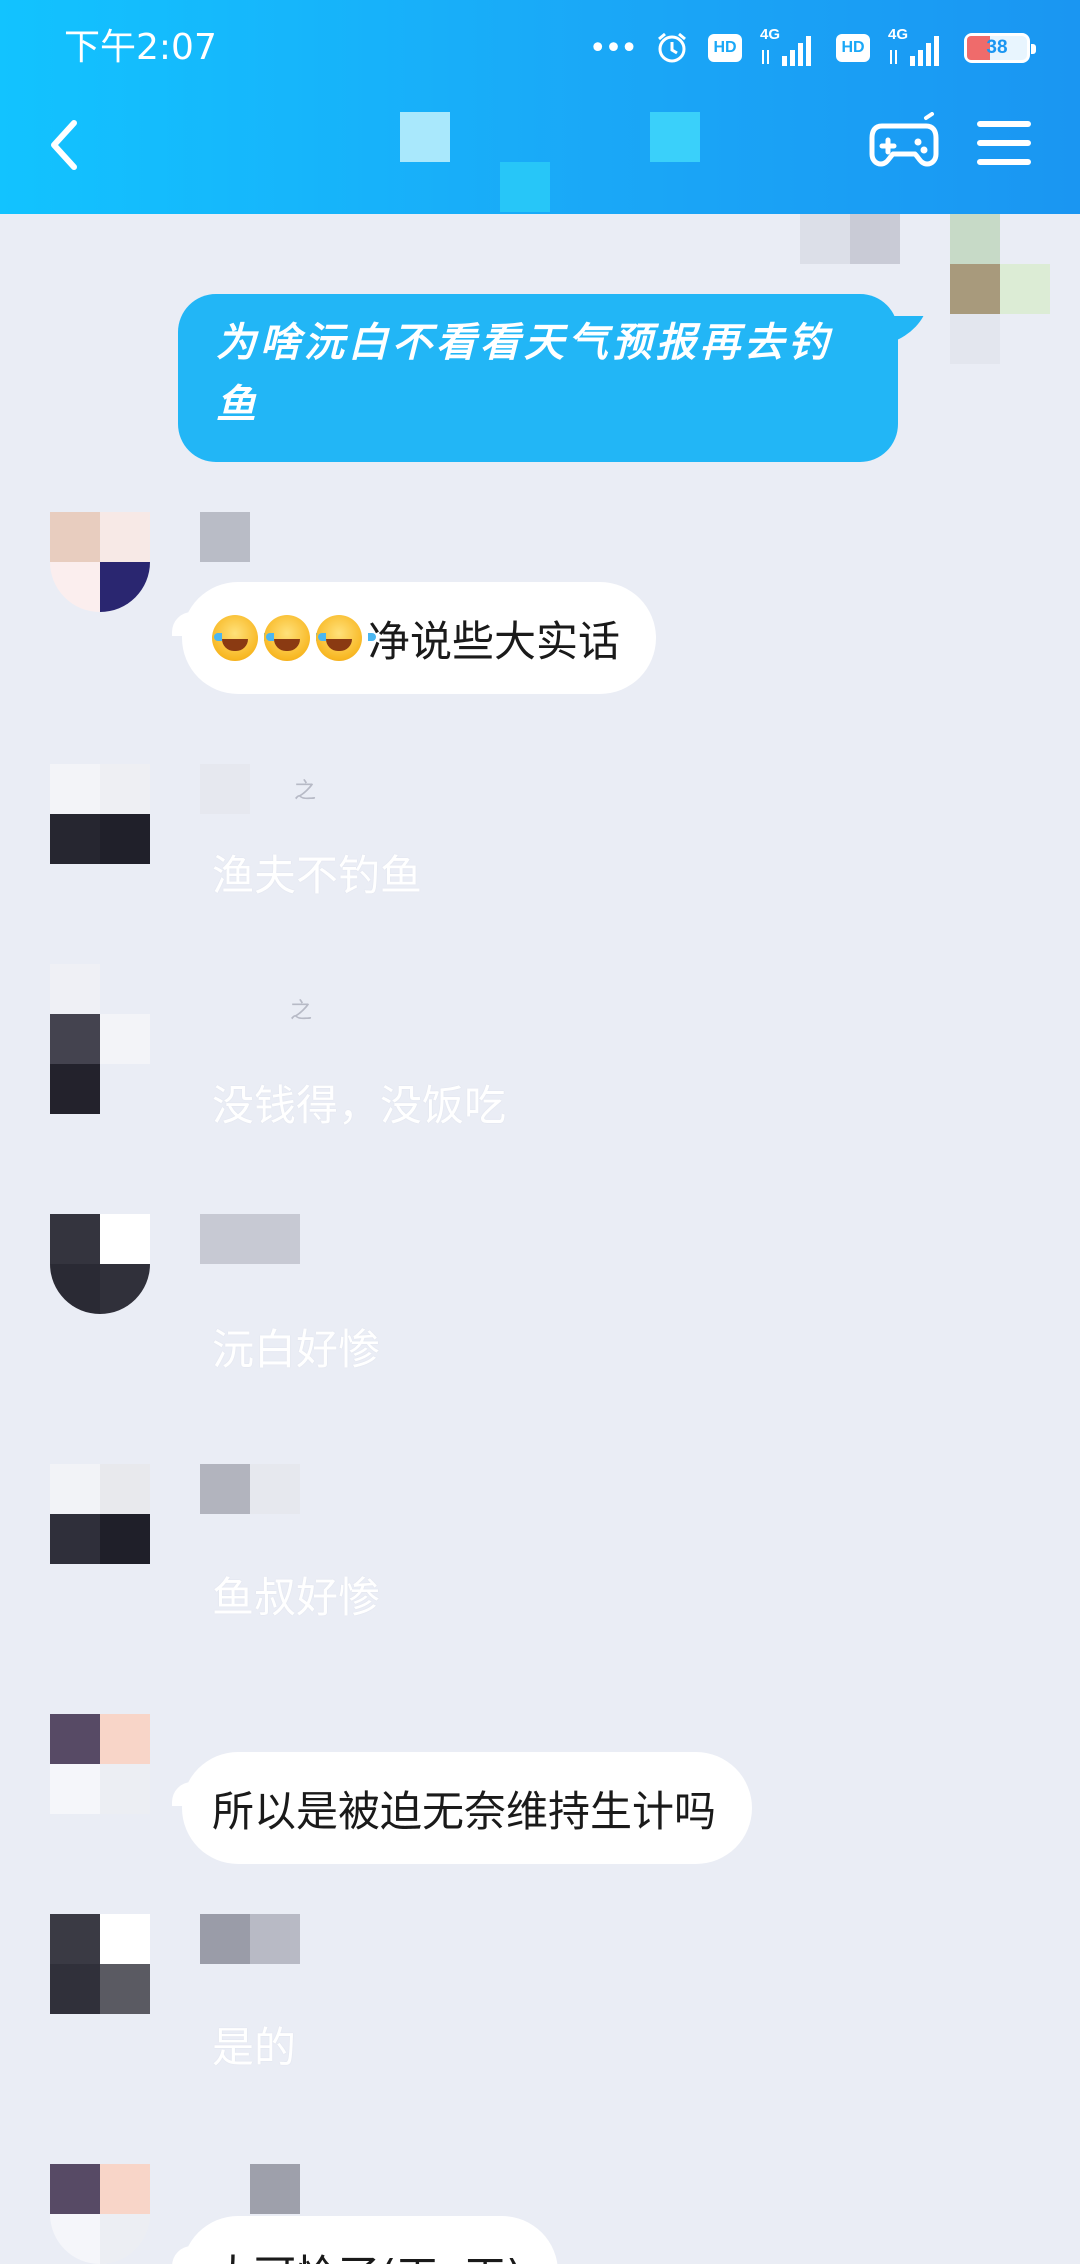  What do you see at coordinates (140, 47) in the screenshot?
I see `status-time: 下午2:07` at bounding box center [140, 47].